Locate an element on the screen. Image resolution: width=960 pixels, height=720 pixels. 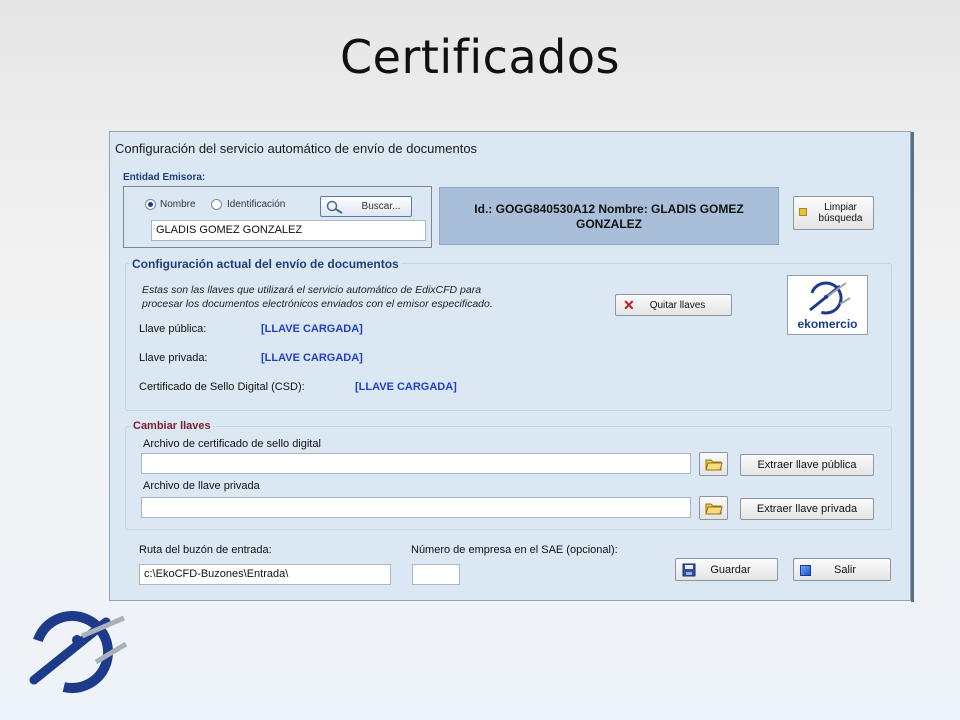
remove-keys-button: ✕ Quitar llaves is located at coordinates (673, 305).